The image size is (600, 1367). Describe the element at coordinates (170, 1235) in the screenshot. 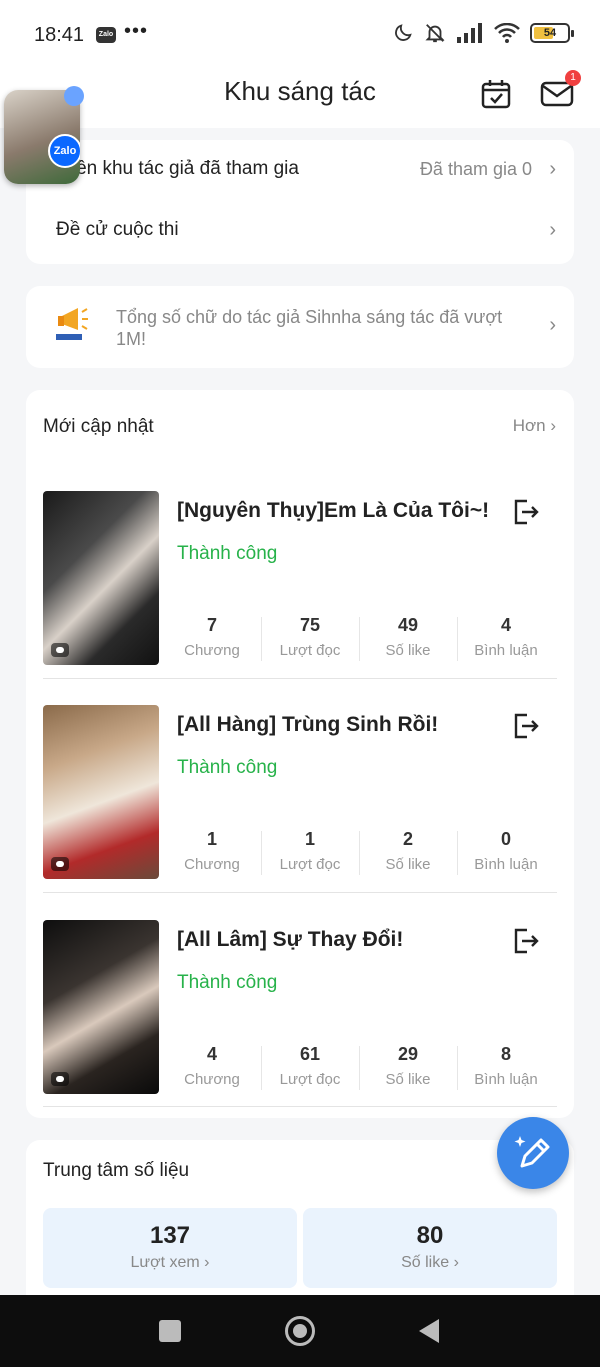

I see `views-value: 137` at that location.